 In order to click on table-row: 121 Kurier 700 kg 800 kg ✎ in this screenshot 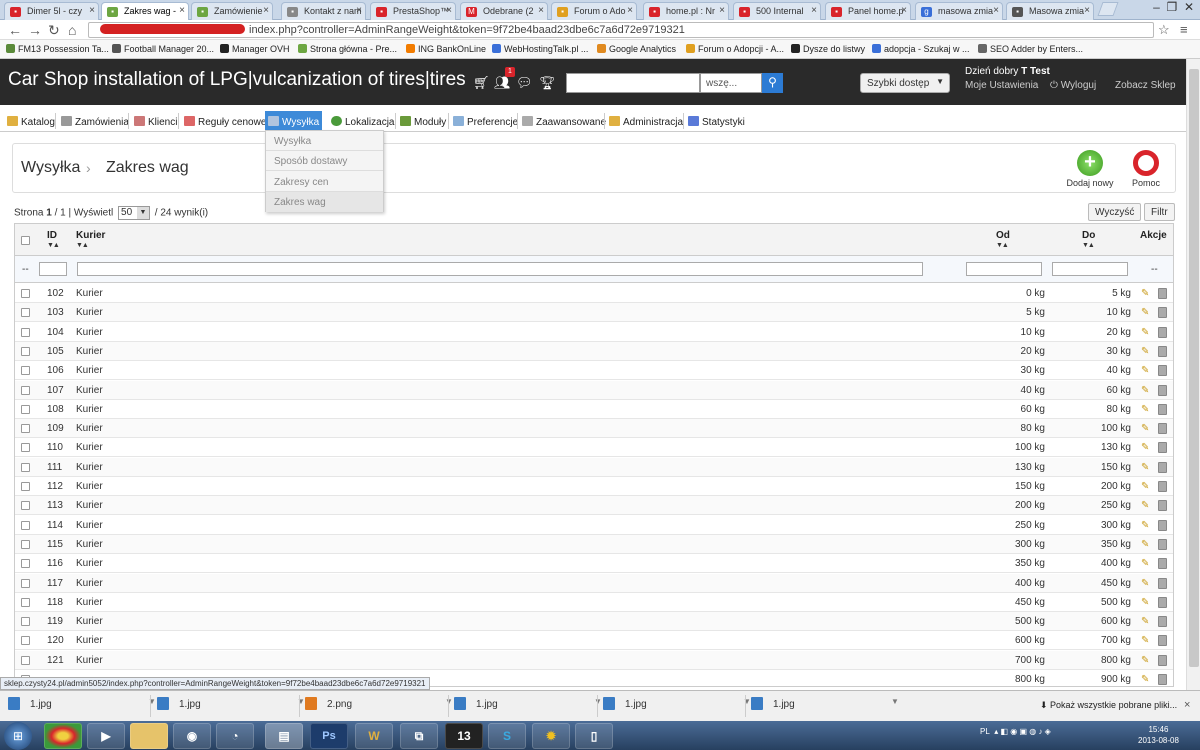, I will do `click(594, 660)`.